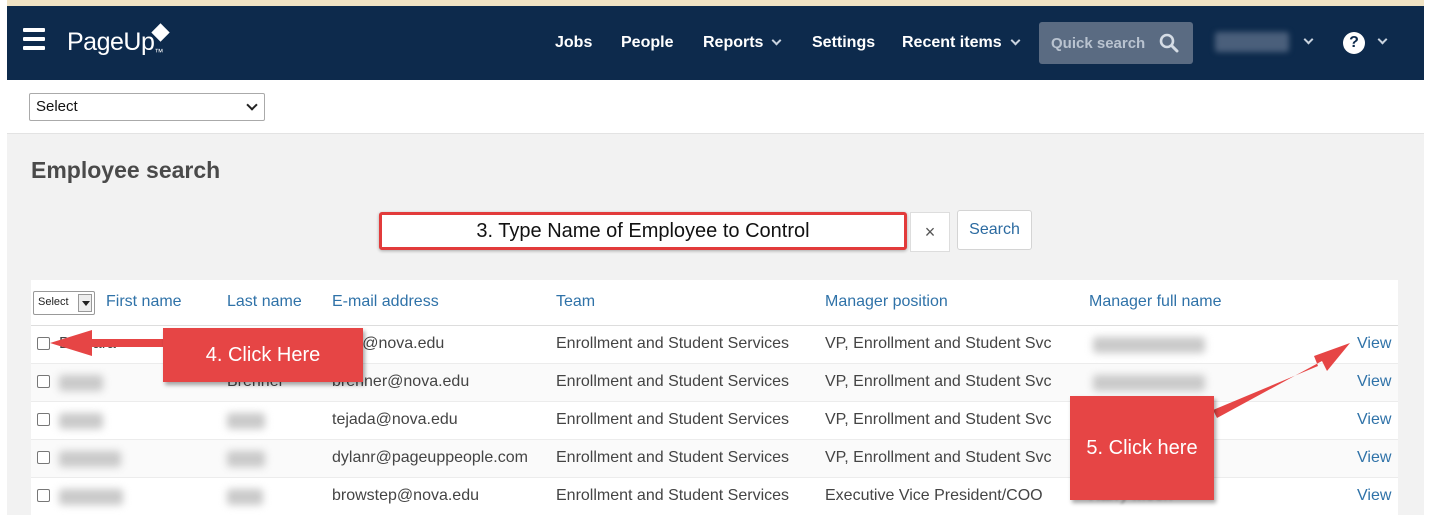  What do you see at coordinates (930, 232) in the screenshot?
I see `clear-search-button: ×` at bounding box center [930, 232].